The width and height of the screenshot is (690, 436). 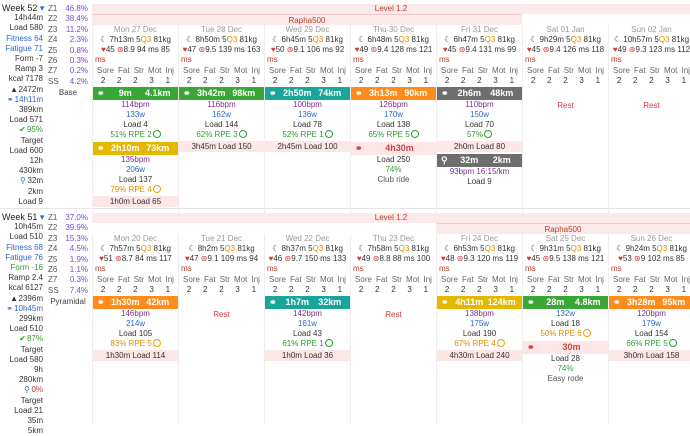 What do you see at coordinates (307, 146) in the screenshot?
I see `planned-workout: 2h45m Load 100` at bounding box center [307, 146].